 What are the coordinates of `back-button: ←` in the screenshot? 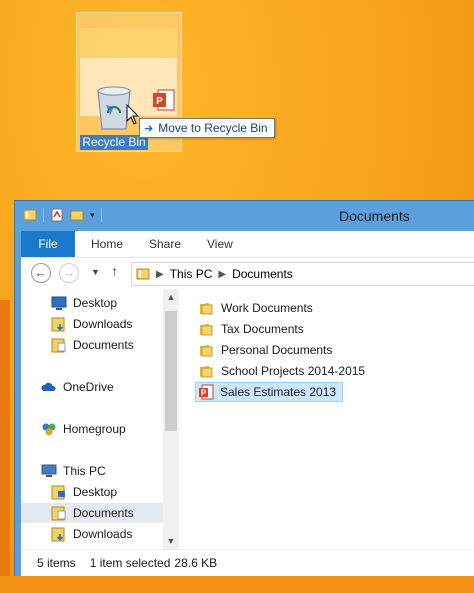 It's located at (41, 273).